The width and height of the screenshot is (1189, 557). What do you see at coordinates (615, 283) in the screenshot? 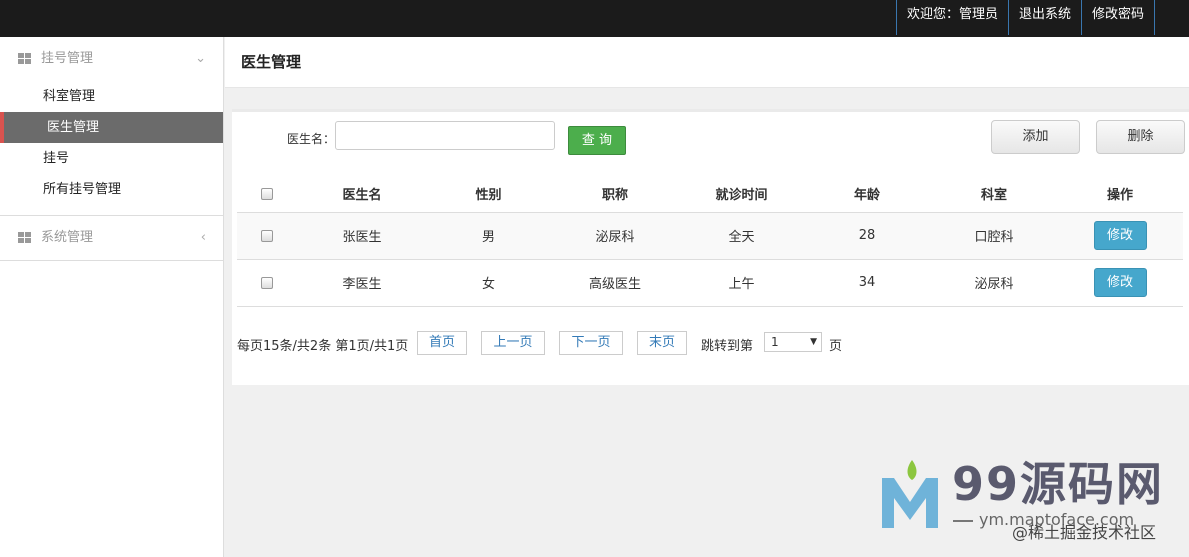
I see `cell-title: 高级医生` at bounding box center [615, 283].